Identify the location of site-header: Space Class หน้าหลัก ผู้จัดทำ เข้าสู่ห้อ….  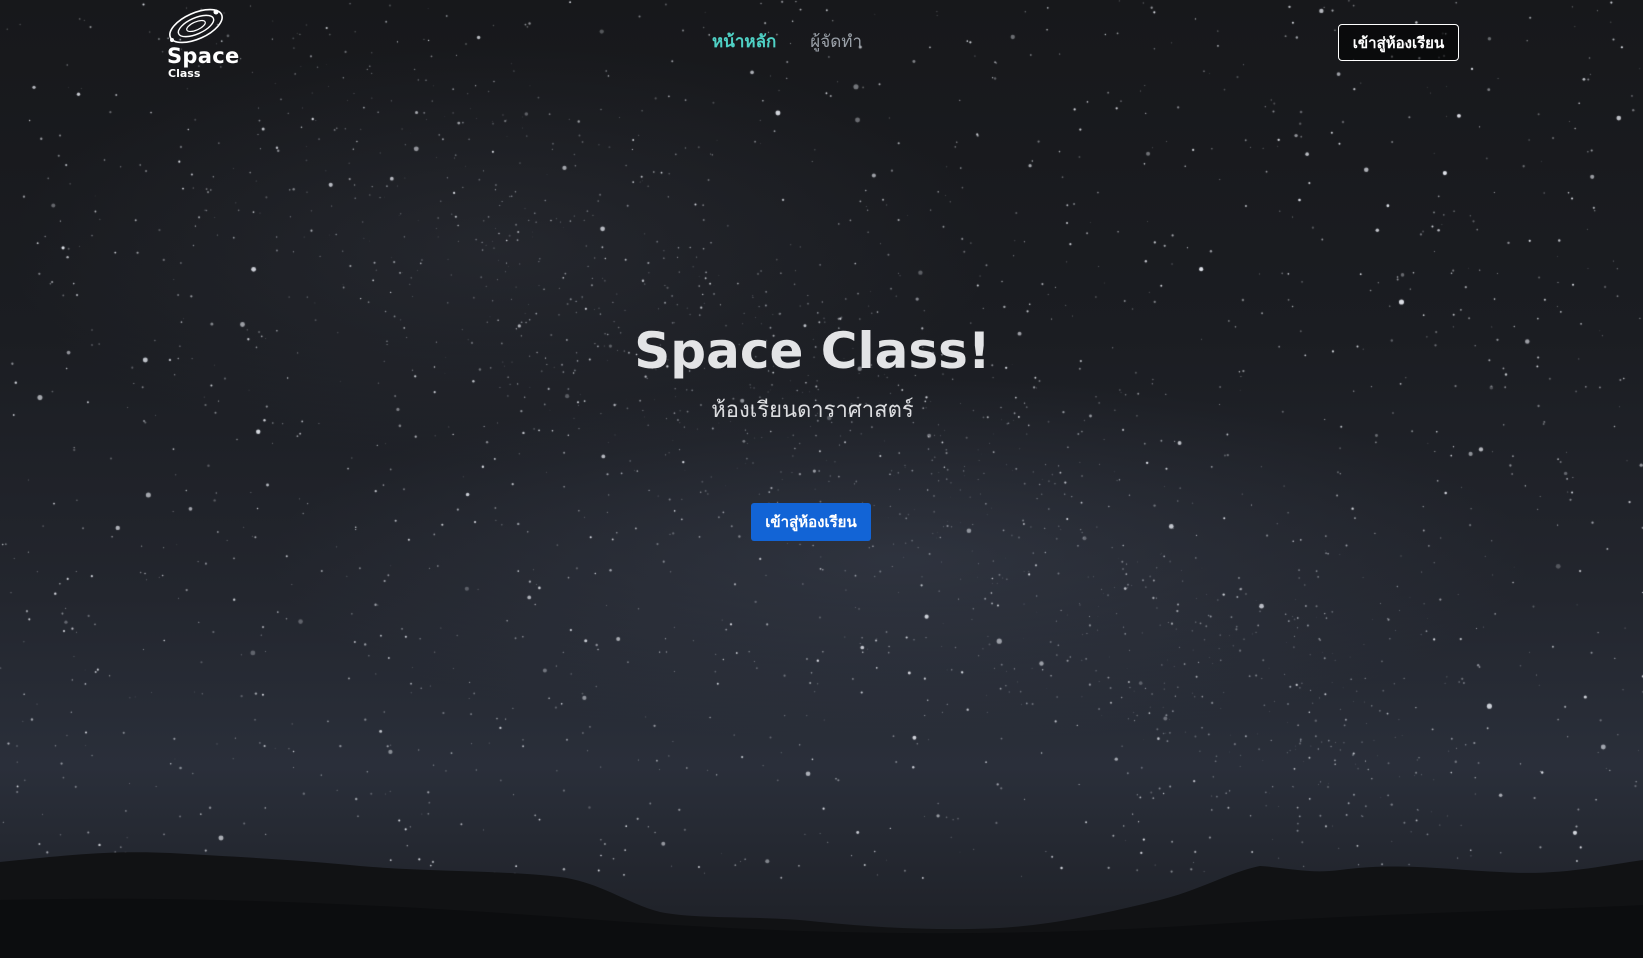
(821, 42).